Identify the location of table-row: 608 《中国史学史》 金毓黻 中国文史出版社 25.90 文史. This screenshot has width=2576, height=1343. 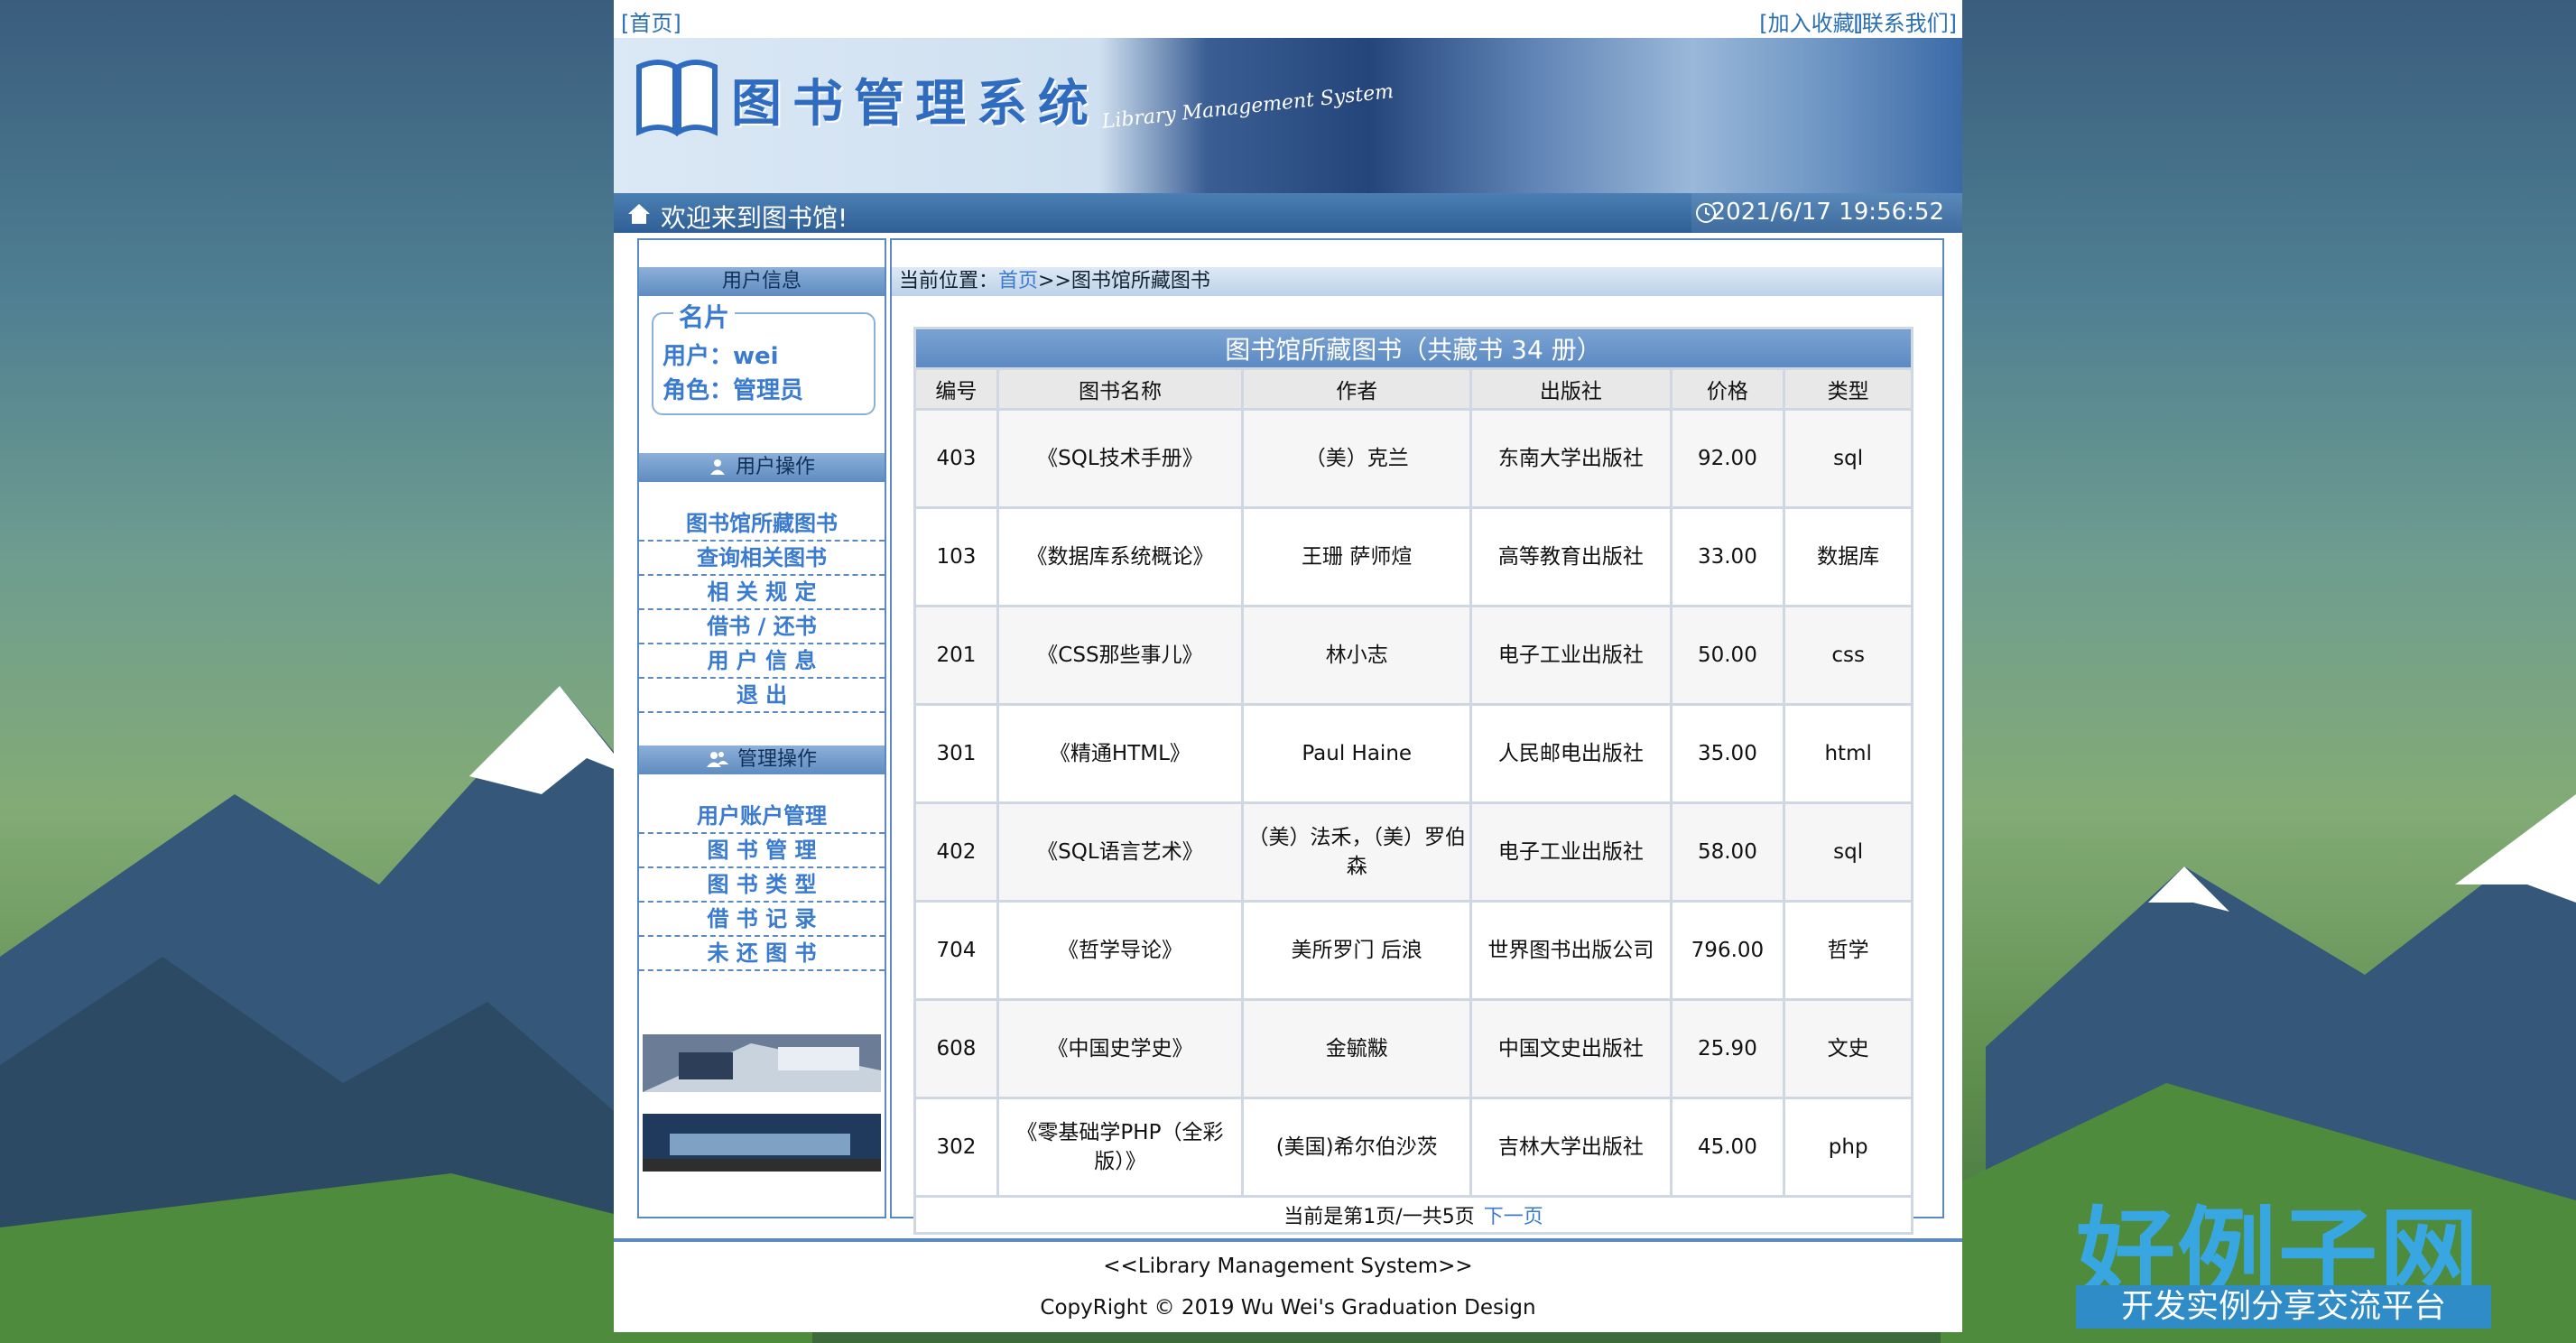
(1413, 1048).